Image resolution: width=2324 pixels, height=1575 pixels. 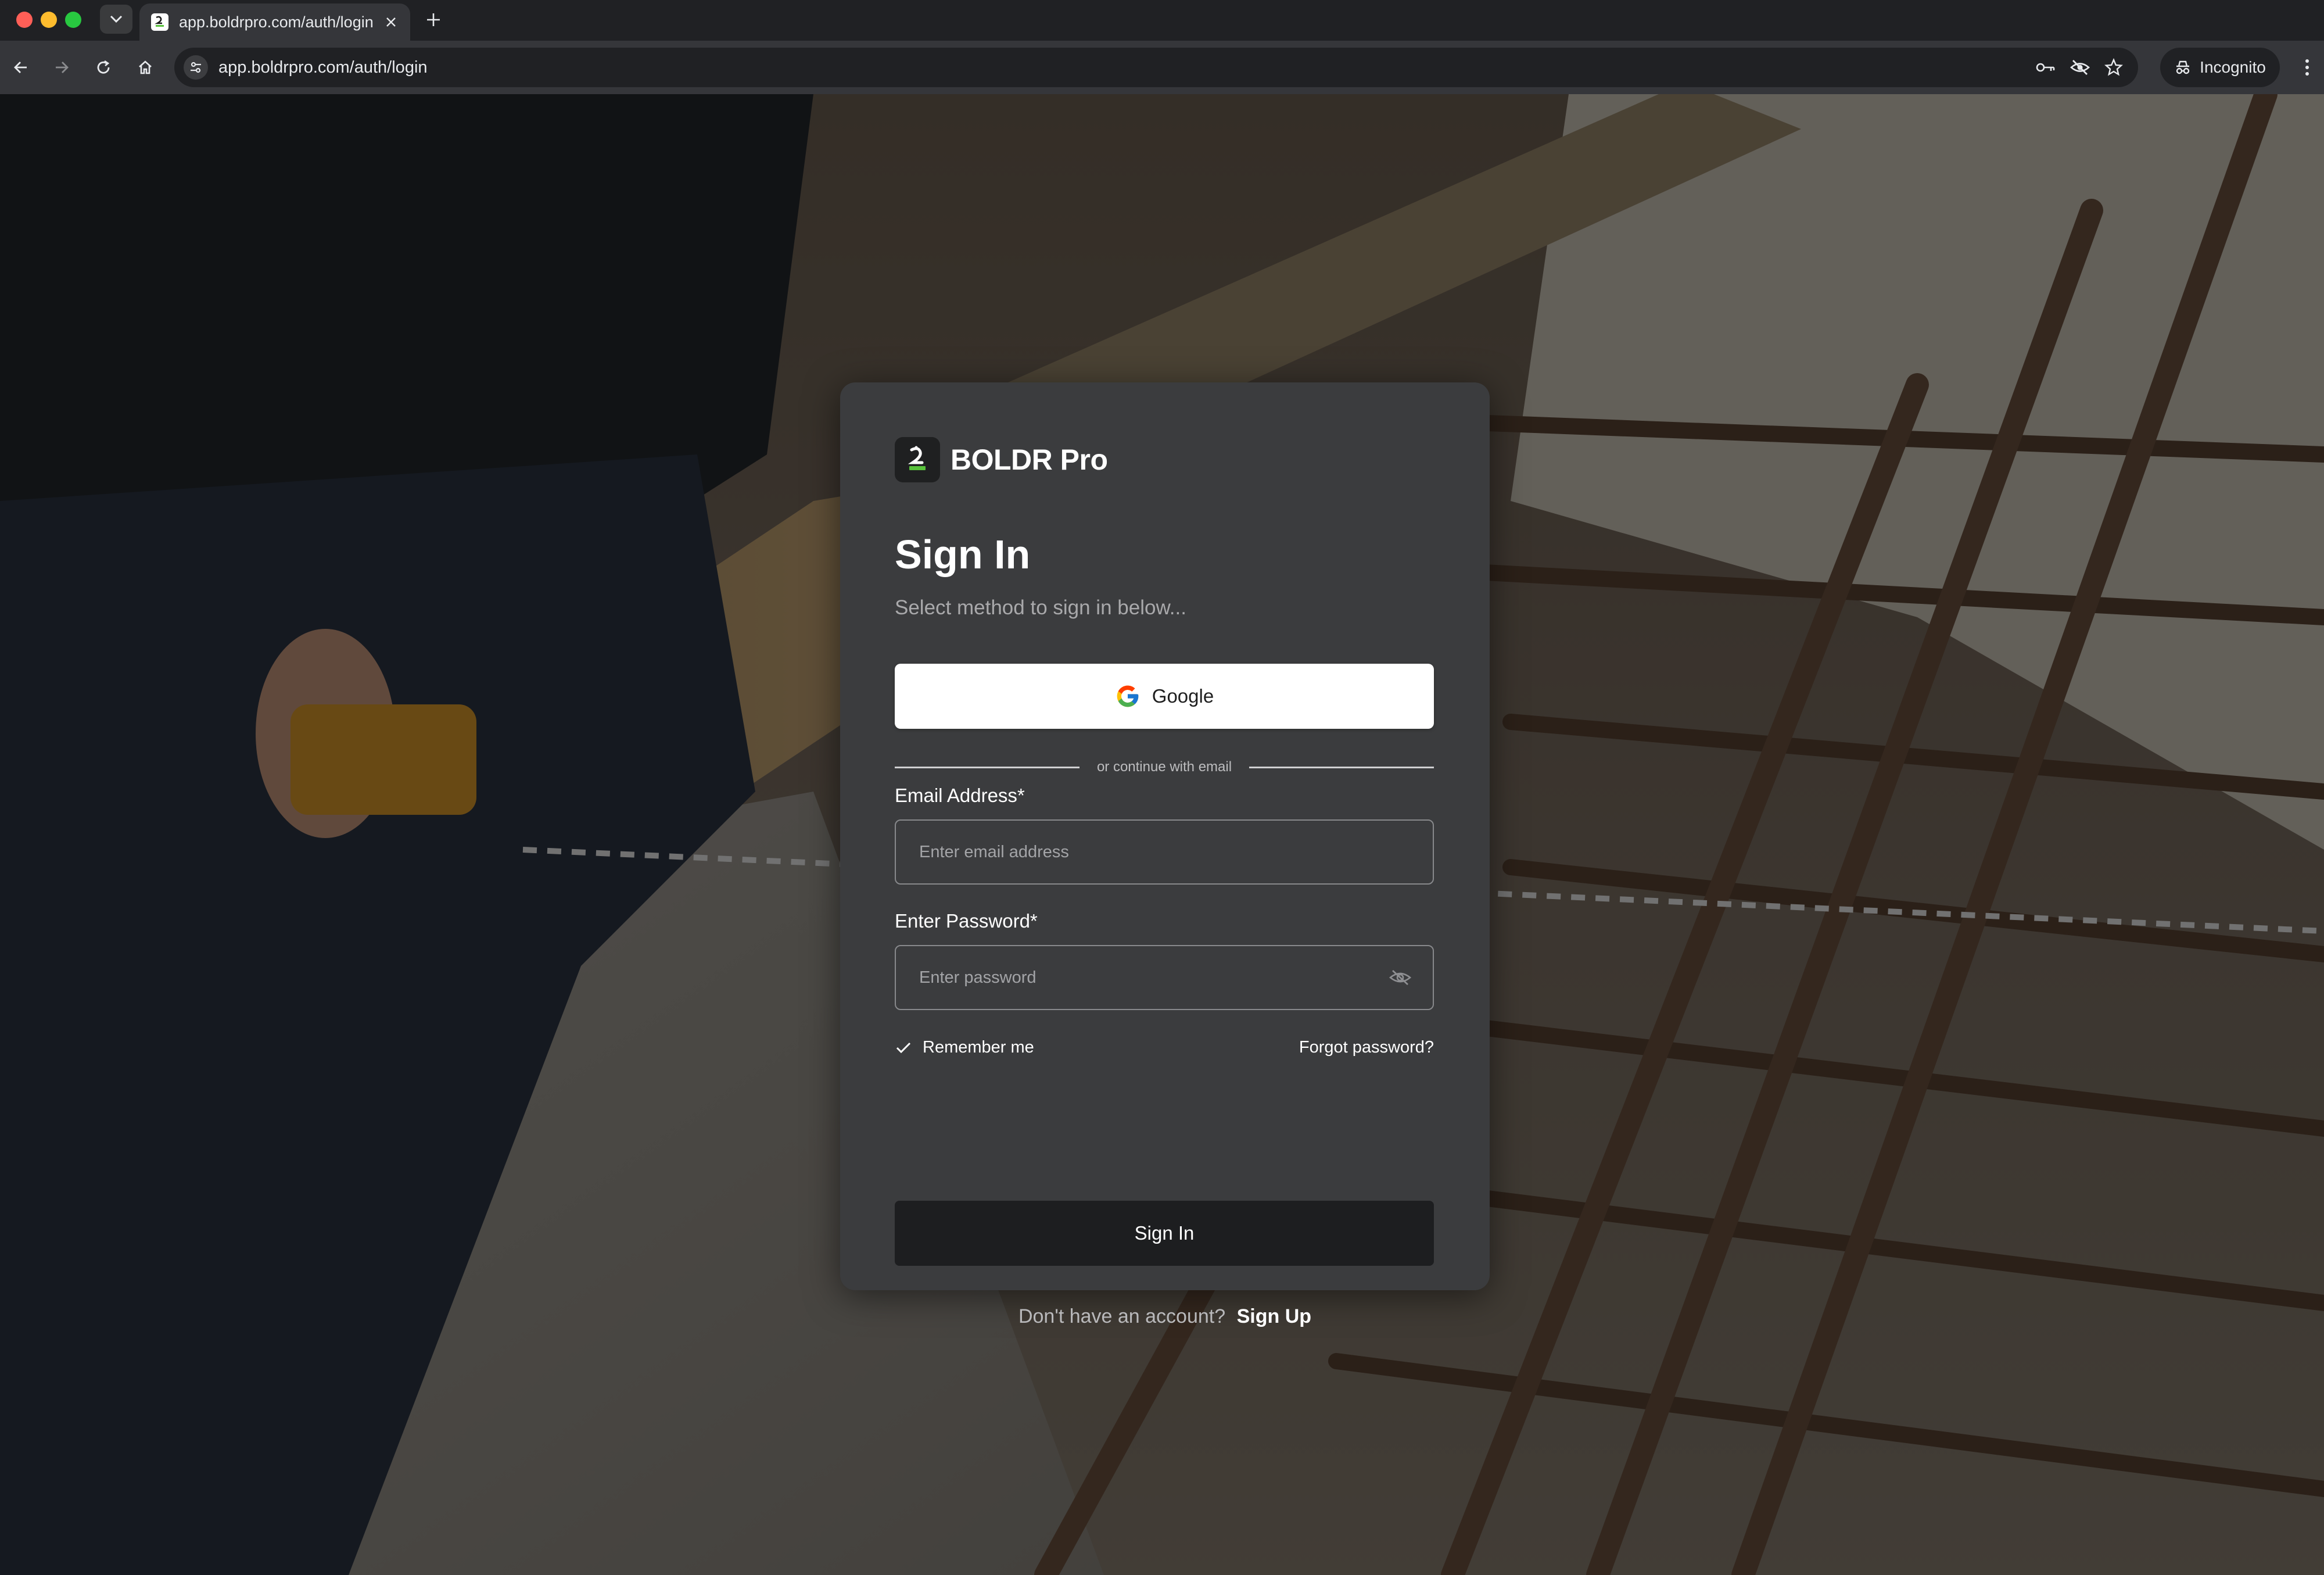 I want to click on boldr-logo-icon, so click(x=917, y=459).